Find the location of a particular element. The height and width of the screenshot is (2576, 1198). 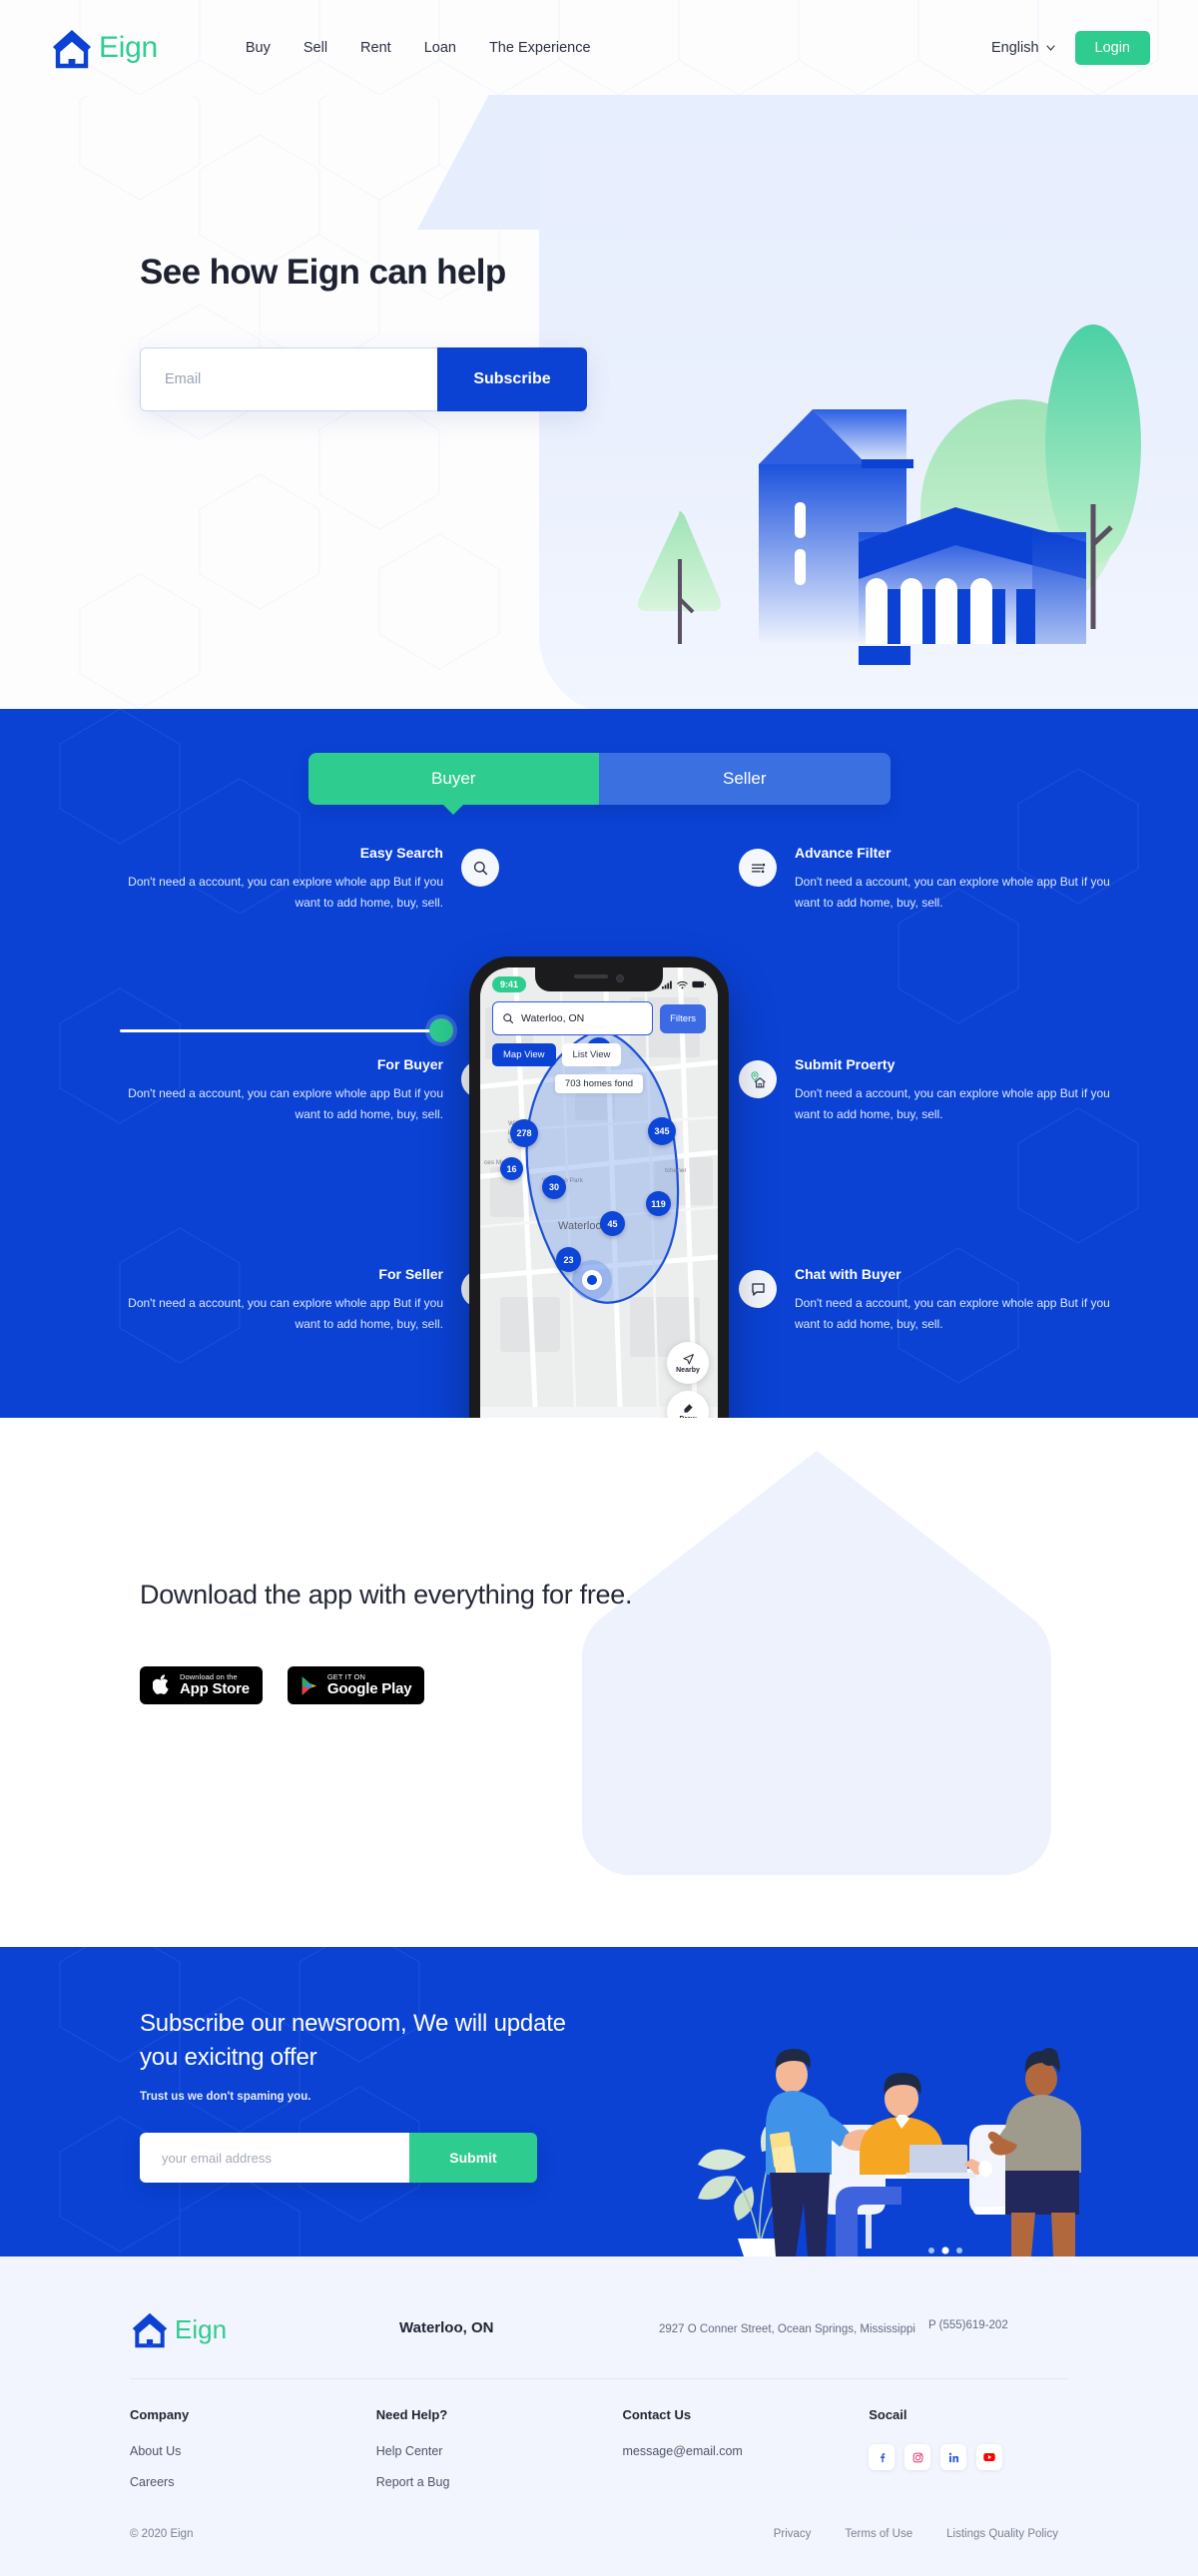

phone-filters-button: Filters is located at coordinates (683, 1018).